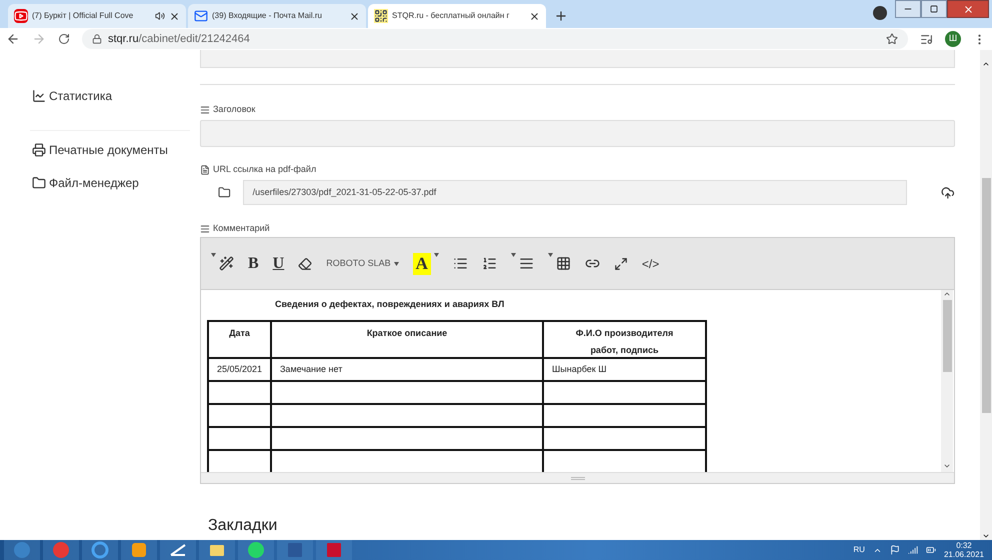 The height and width of the screenshot is (560, 992). What do you see at coordinates (577, 229) in the screenshot?
I see `field-label: Комментарий` at bounding box center [577, 229].